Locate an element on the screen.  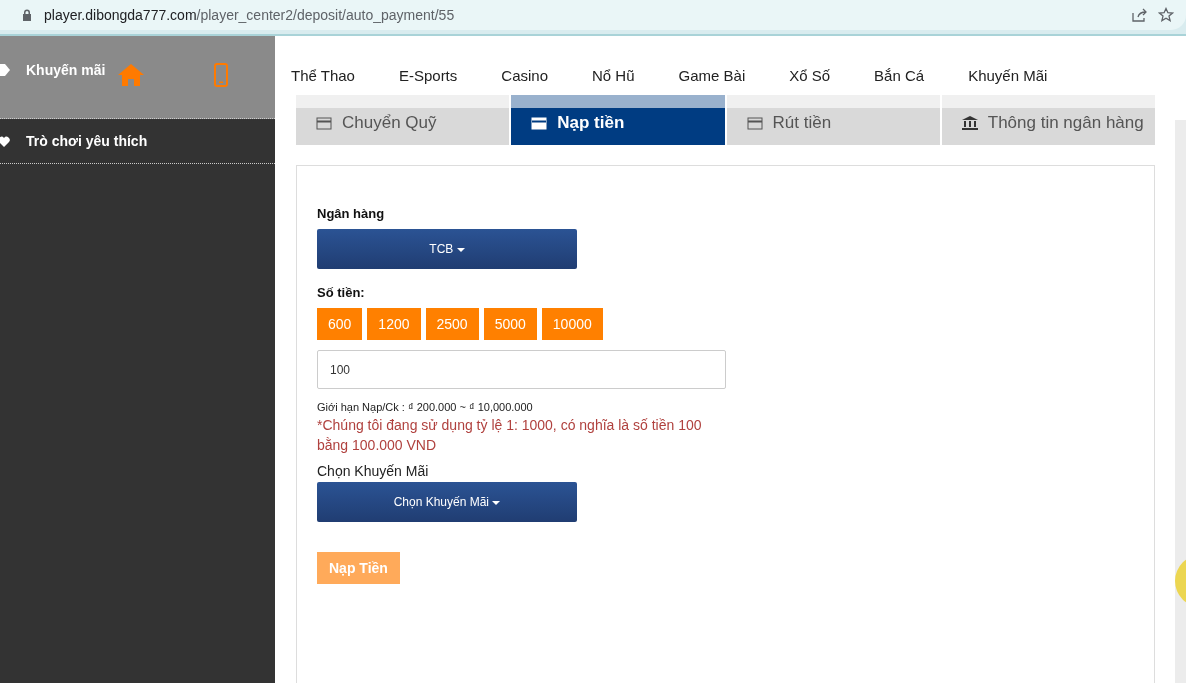
tab: Thông tin ngân hàng is located at coordinates (1048, 120).